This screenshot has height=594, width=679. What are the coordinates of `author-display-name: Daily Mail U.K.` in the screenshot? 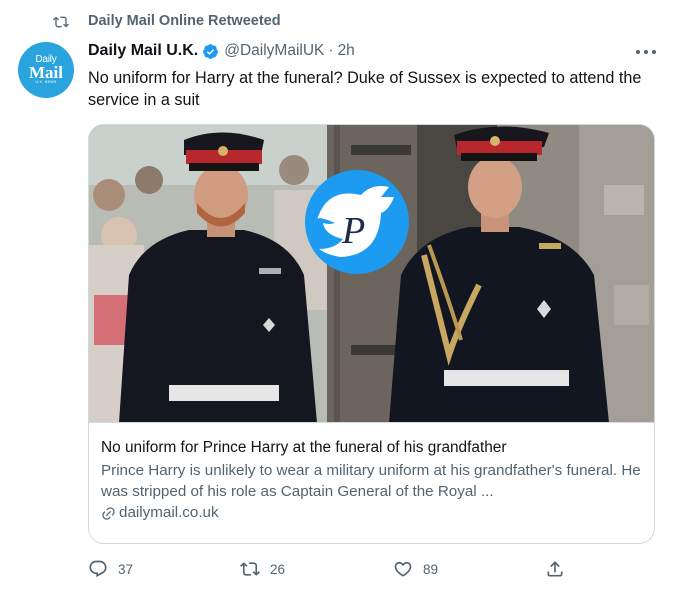 It's located at (143, 51).